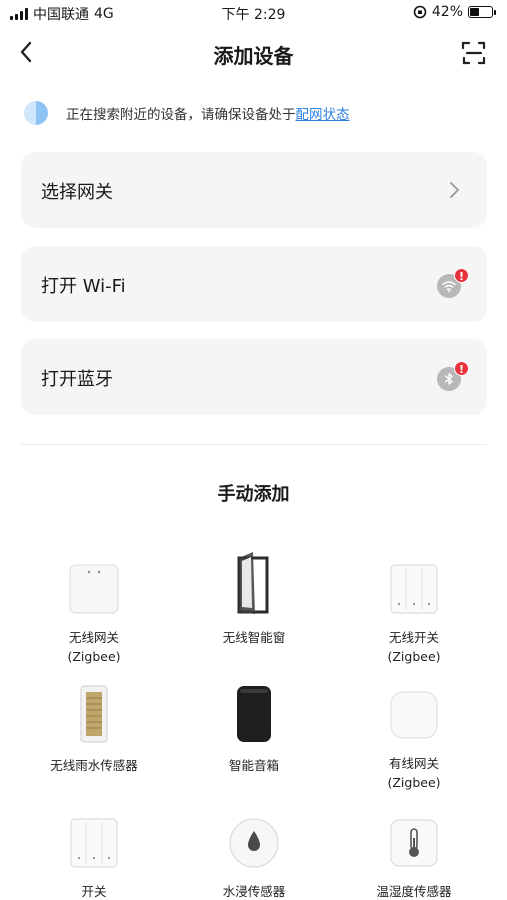  What do you see at coordinates (94, 843) in the screenshot?
I see `switch-icon` at bounding box center [94, 843].